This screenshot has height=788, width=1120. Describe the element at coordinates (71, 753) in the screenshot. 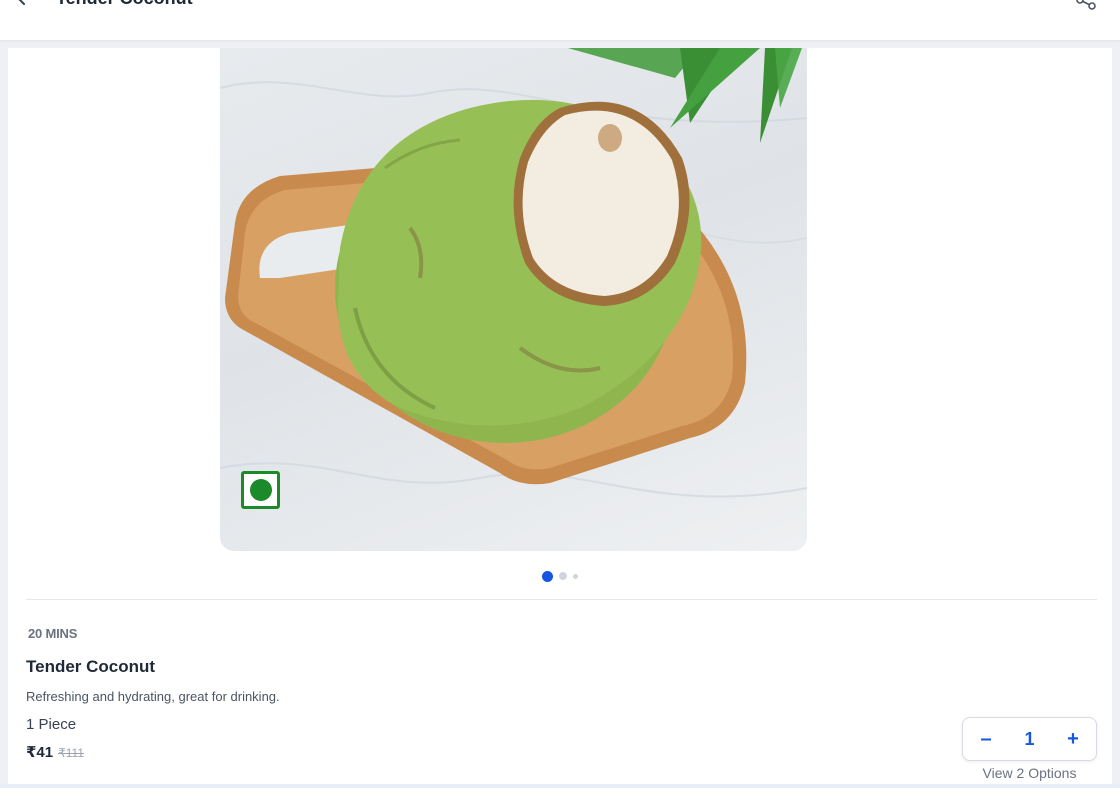

I see `product-mrp: ₹111` at that location.